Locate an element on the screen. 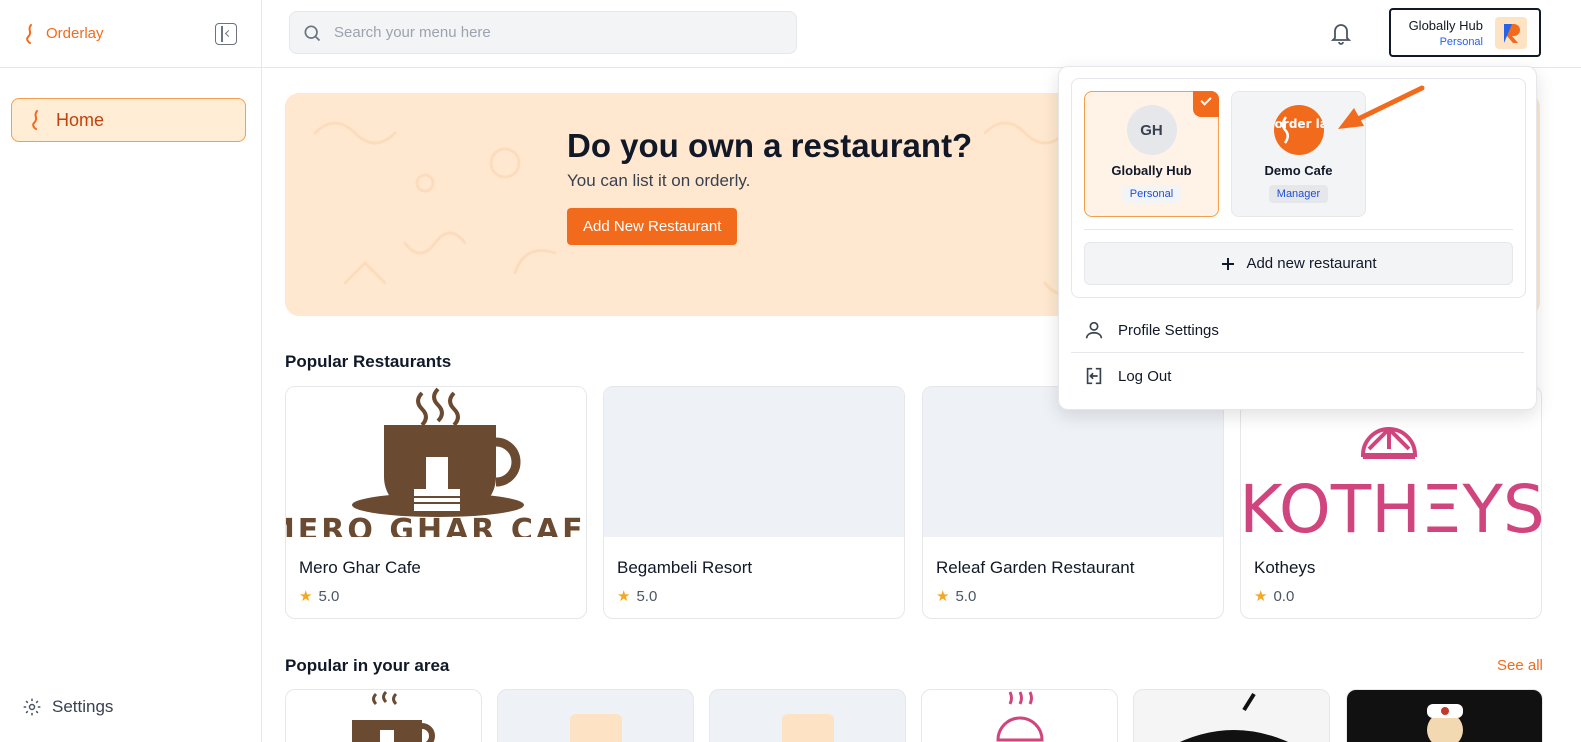 The image size is (1581, 742). gear-icon is located at coordinates (32, 707).